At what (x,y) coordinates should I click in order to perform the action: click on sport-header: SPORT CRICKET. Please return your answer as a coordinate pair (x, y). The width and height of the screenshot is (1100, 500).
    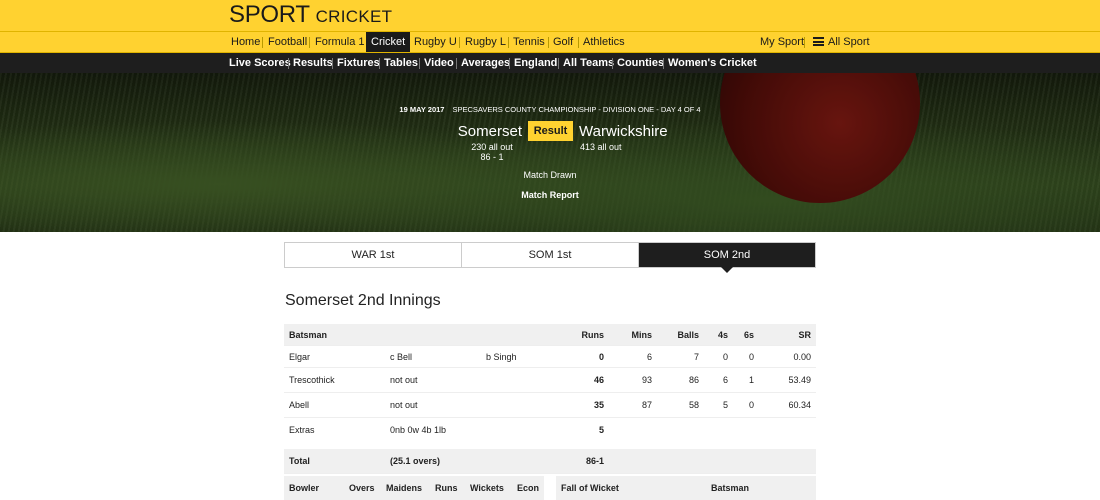
    Looking at the image, I should click on (550, 15).